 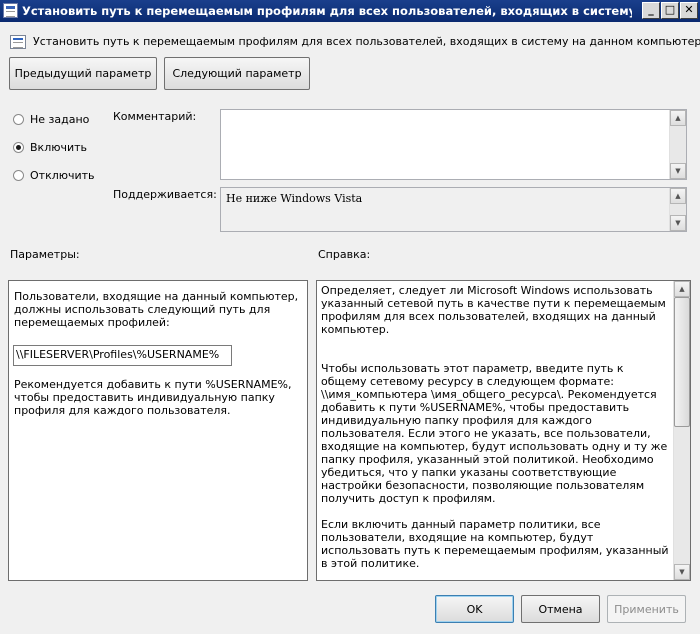 What do you see at coordinates (651, 10) in the screenshot?
I see `minimize-button: _` at bounding box center [651, 10].